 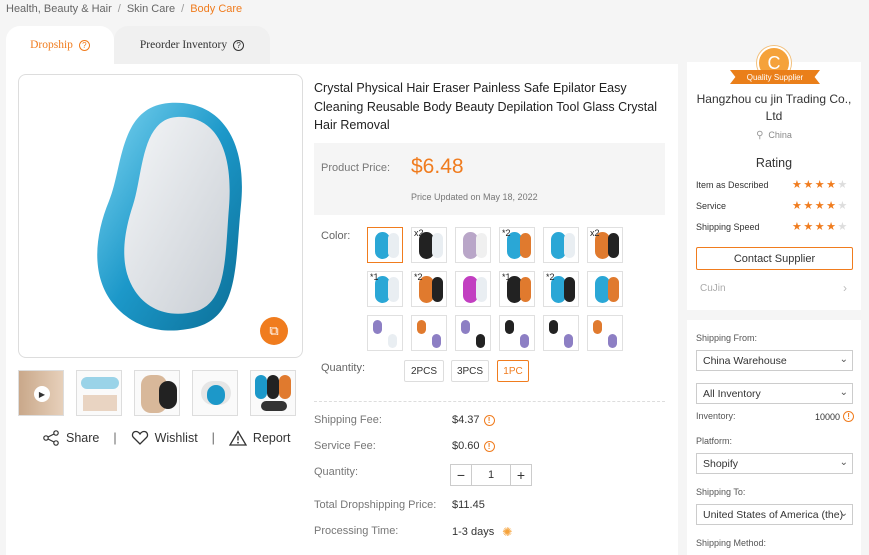 What do you see at coordinates (774, 393) in the screenshot?
I see `inventory-select: All Inventory ⌄` at bounding box center [774, 393].